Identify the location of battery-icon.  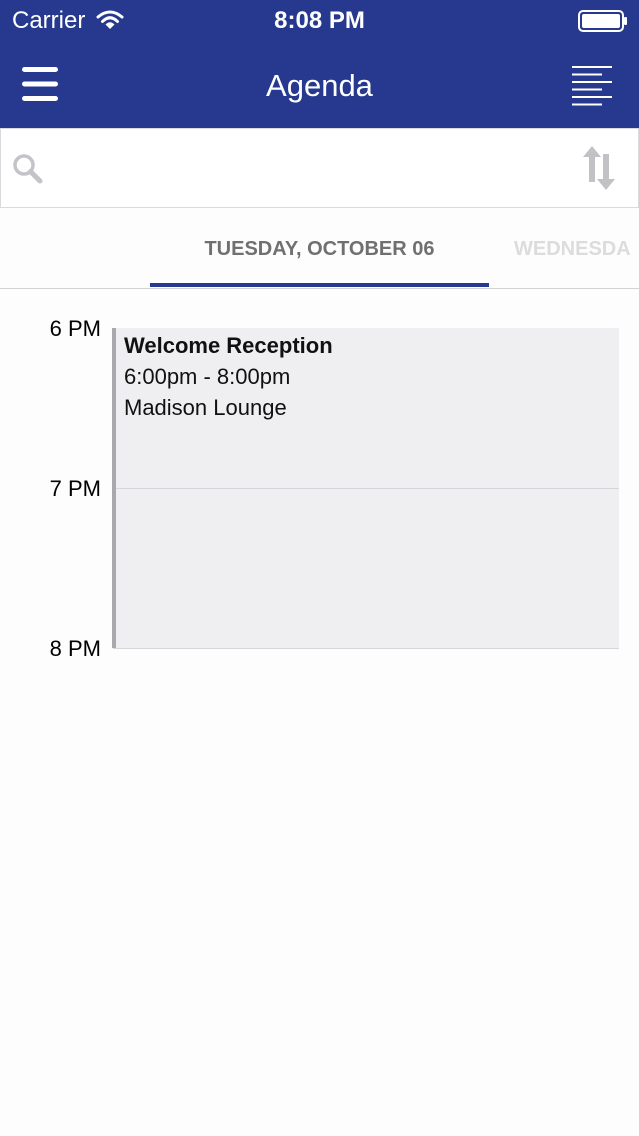
(602, 21).